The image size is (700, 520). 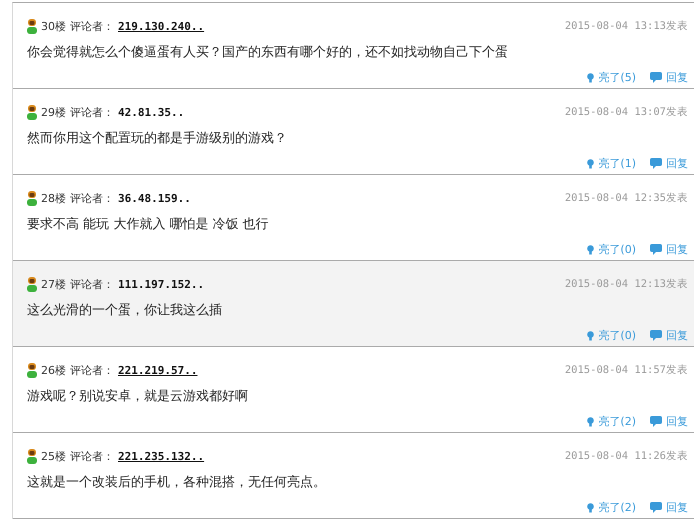 I want to click on comment-text: 你会觉得就怎么个傻逼蛋有人买？国产的东西有哪个好的，还不如找动物自己下个蛋, so click(x=268, y=52).